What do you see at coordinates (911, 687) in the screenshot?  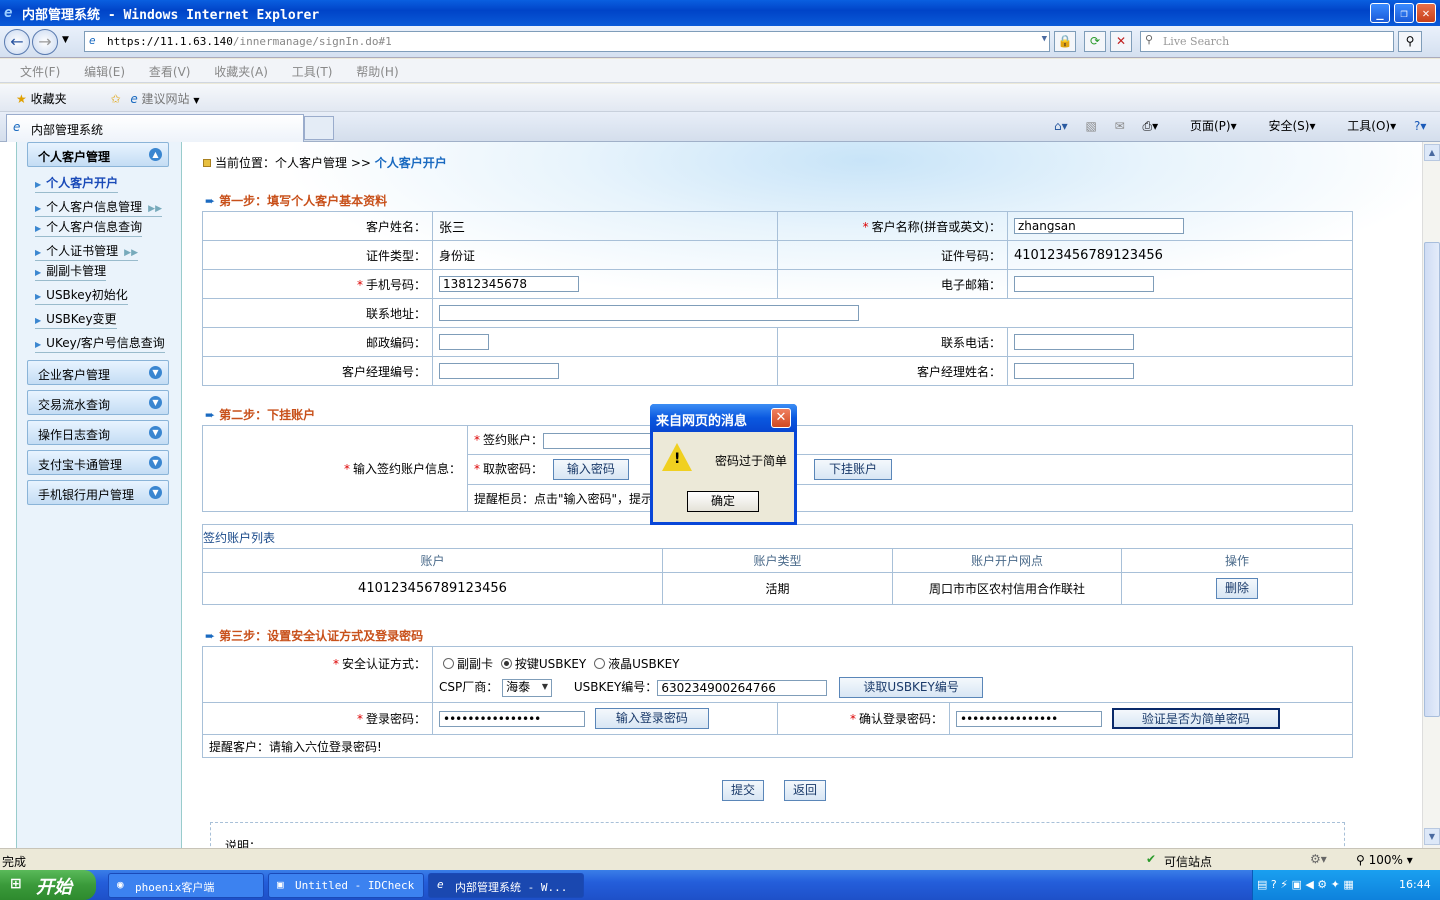 I see `read-usbkey-button: 读取USBKEY编号` at bounding box center [911, 687].